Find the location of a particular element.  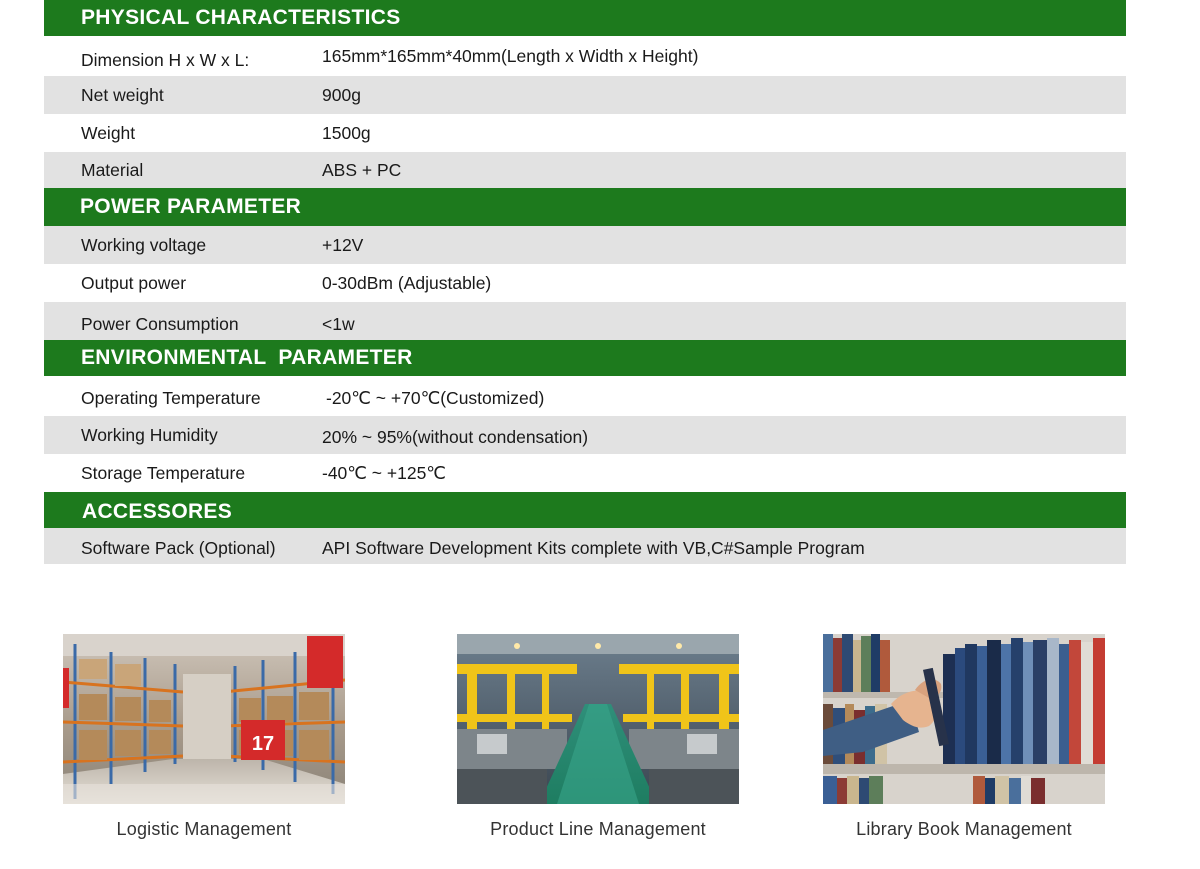

spec-row: Storage Temperature -40℃ ~ +125℃ is located at coordinates (585, 473).